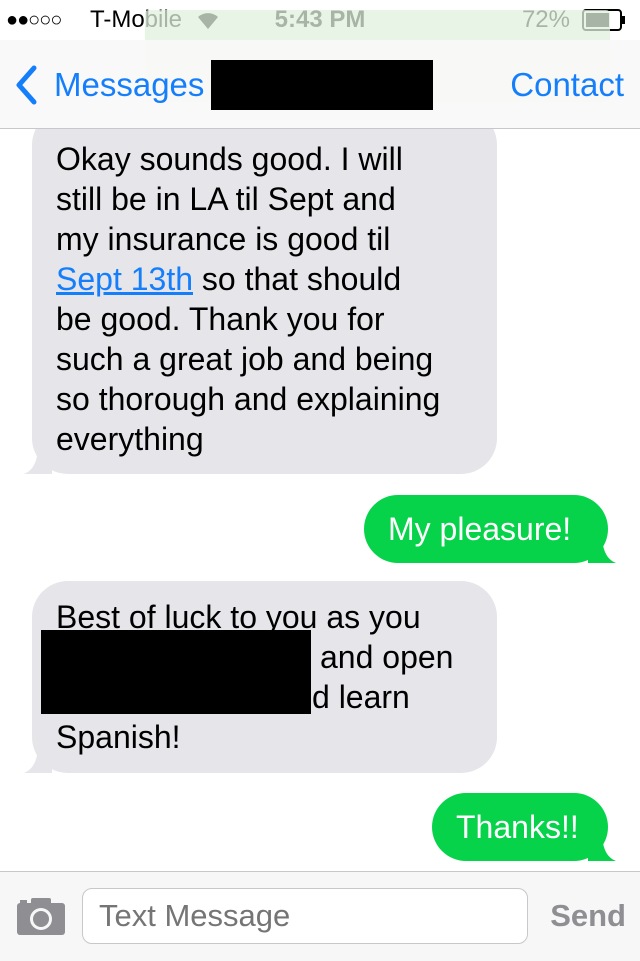 This screenshot has height=961, width=640. Describe the element at coordinates (26, 85) in the screenshot. I see `chevron-left-icon` at that location.